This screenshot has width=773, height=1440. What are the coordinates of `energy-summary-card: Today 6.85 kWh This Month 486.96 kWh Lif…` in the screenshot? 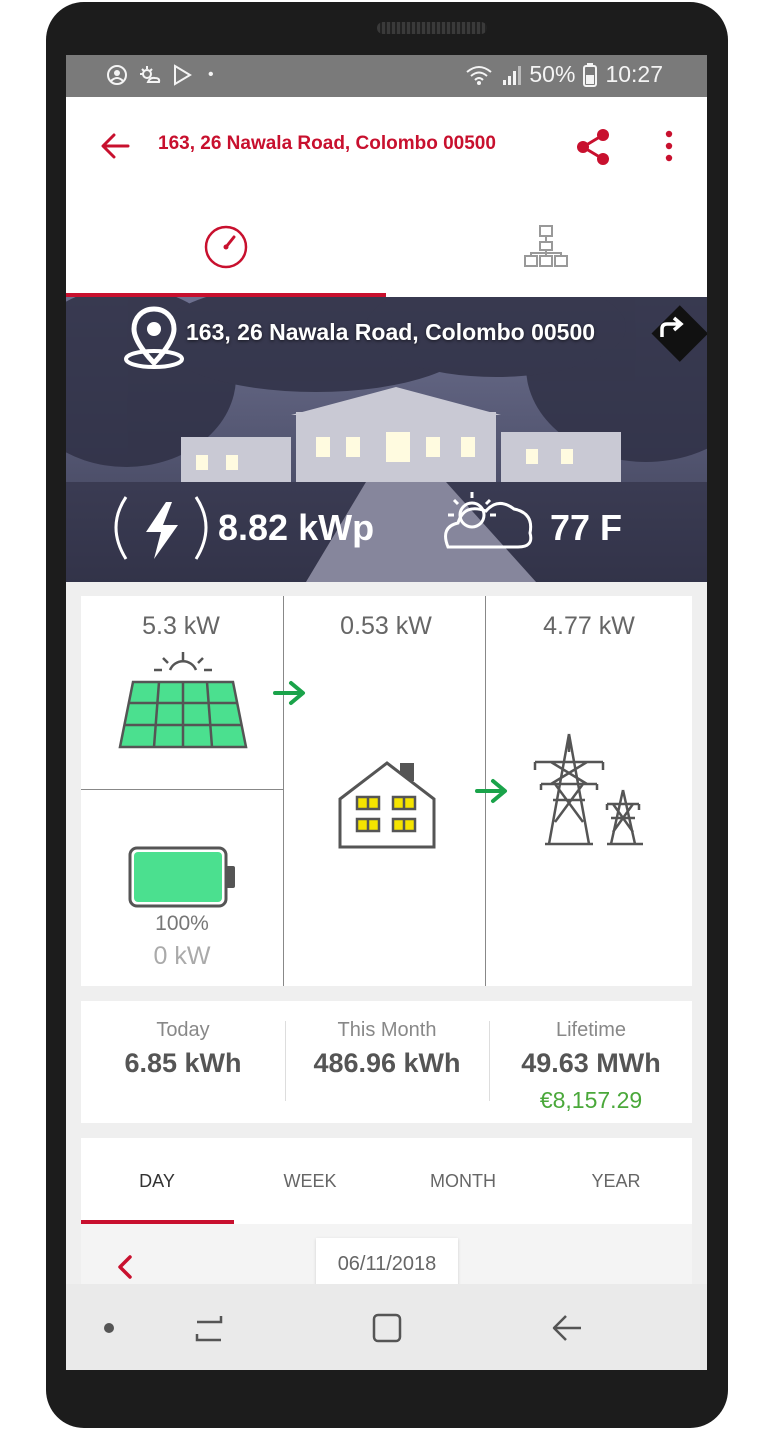 It's located at (386, 1062).